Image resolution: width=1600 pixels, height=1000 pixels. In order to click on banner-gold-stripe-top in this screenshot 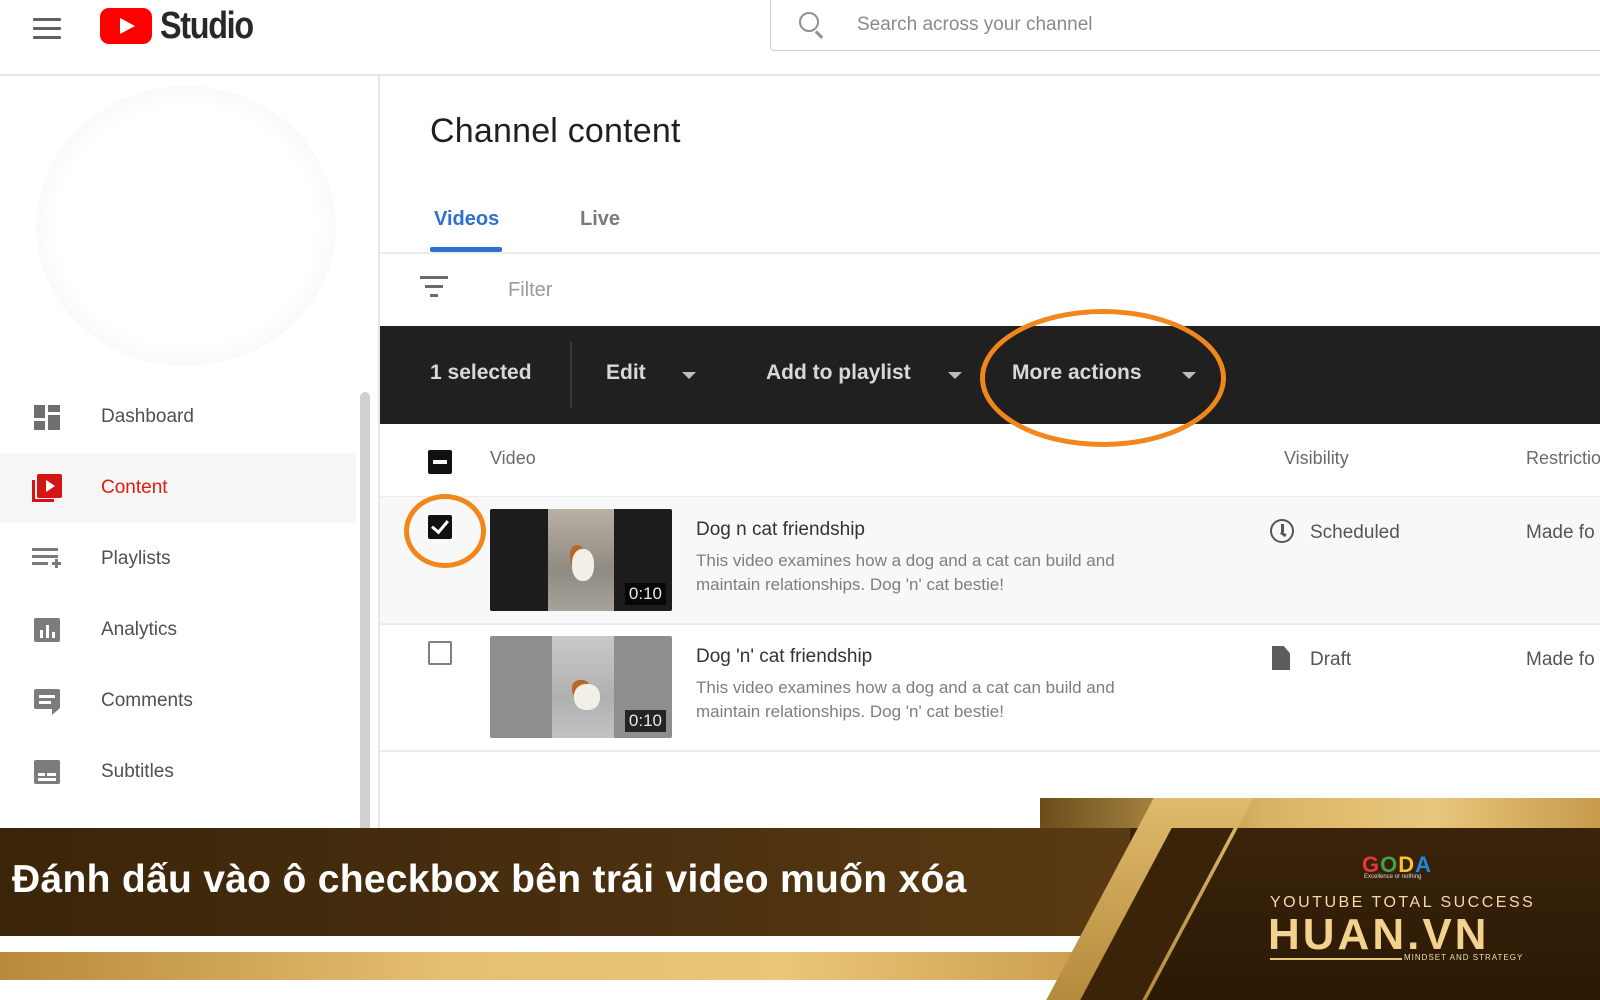, I will do `click(1320, 813)`.